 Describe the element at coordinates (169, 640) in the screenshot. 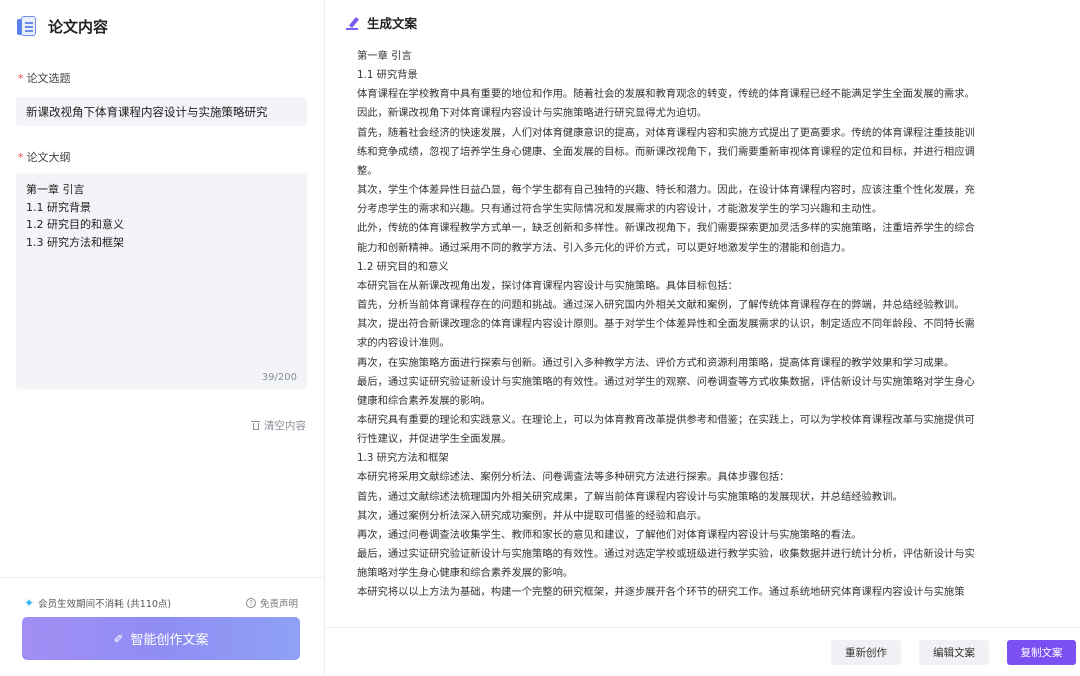

I see `smart-create-label: 智能创作文案` at that location.